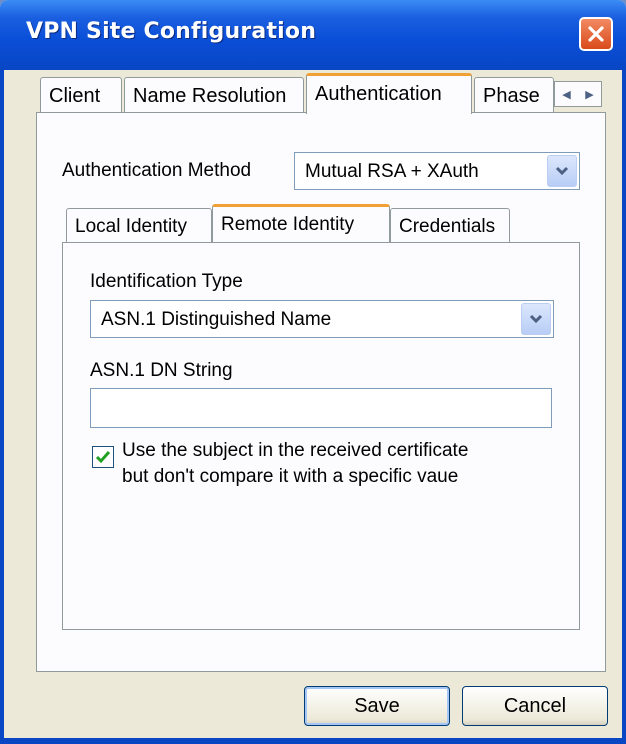 The image size is (626, 744). I want to click on tab-client: Client, so click(81, 95).